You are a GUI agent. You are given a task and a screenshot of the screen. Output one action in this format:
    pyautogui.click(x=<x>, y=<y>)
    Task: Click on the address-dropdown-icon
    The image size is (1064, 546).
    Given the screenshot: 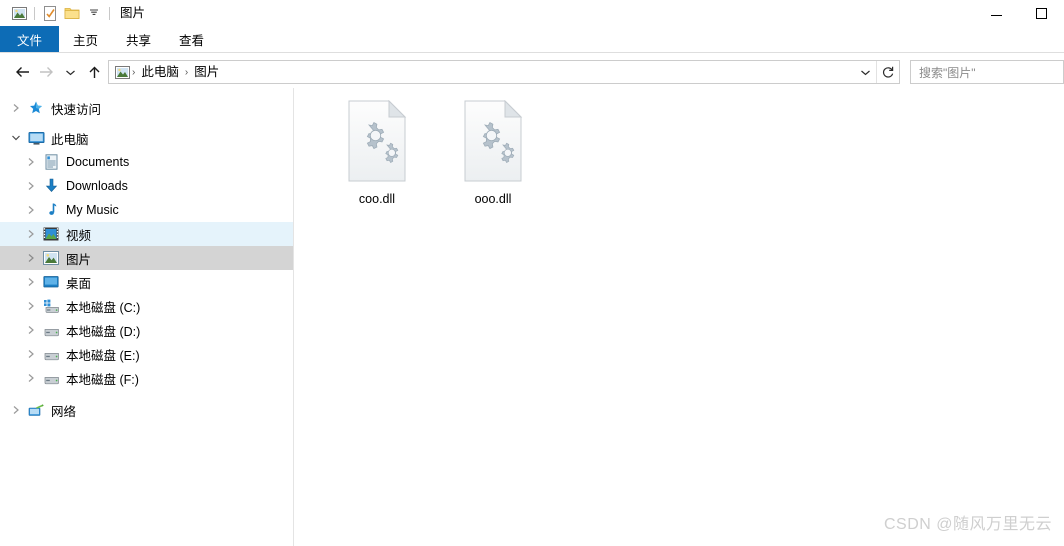 What is the action you would take?
    pyautogui.click(x=865, y=72)
    